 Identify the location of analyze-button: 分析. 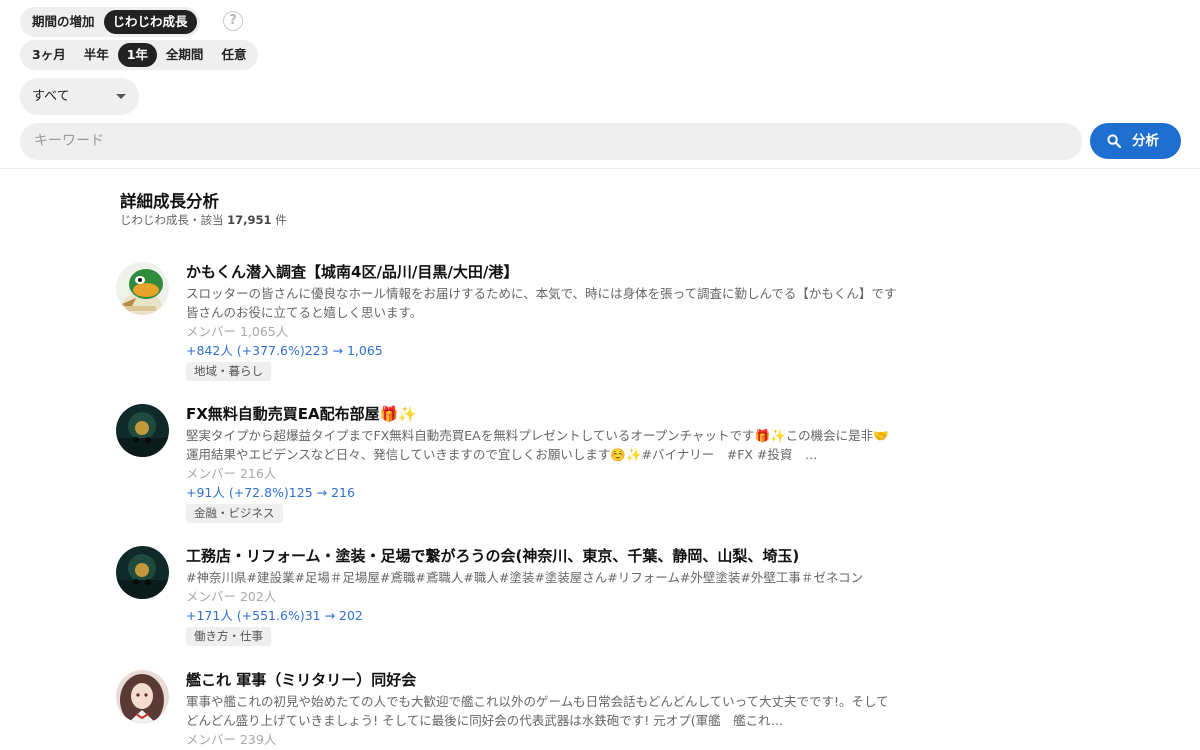
(1135, 141).